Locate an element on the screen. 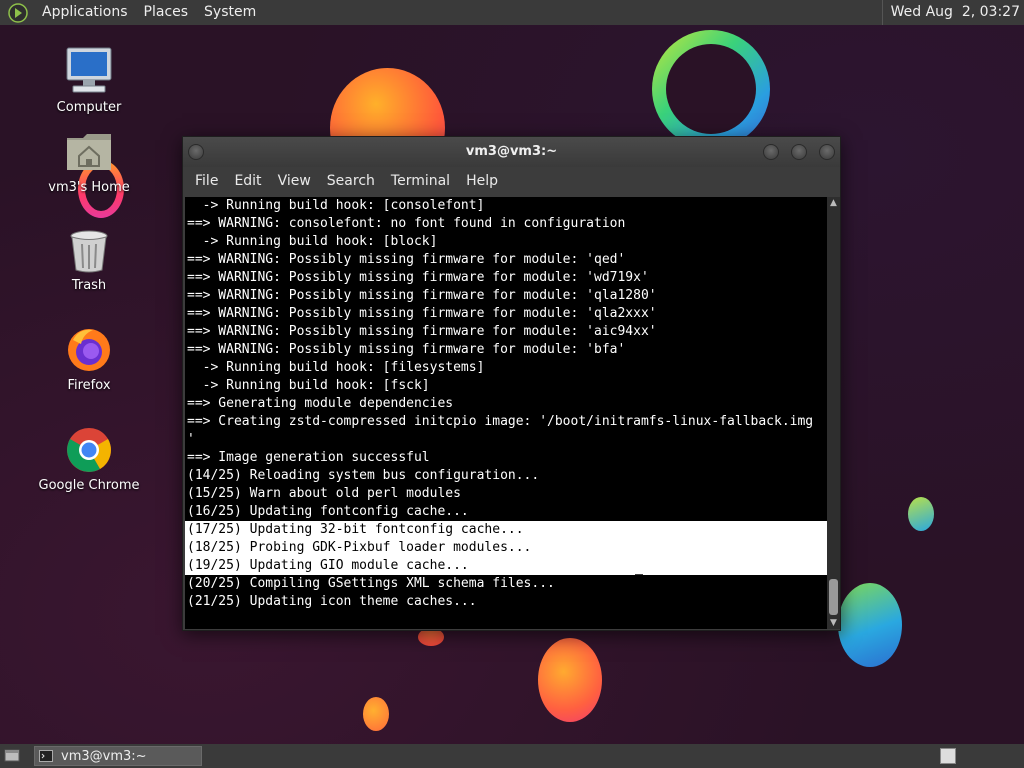  taskbar-button-label: vm3@vm3:~ is located at coordinates (104, 756).